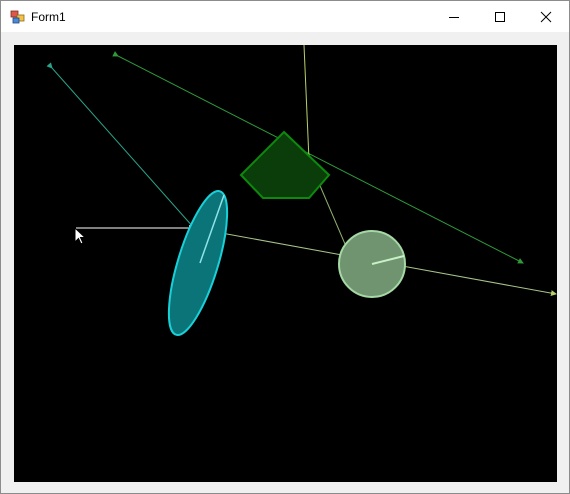  I want to click on maximize-button, so click(500, 16).